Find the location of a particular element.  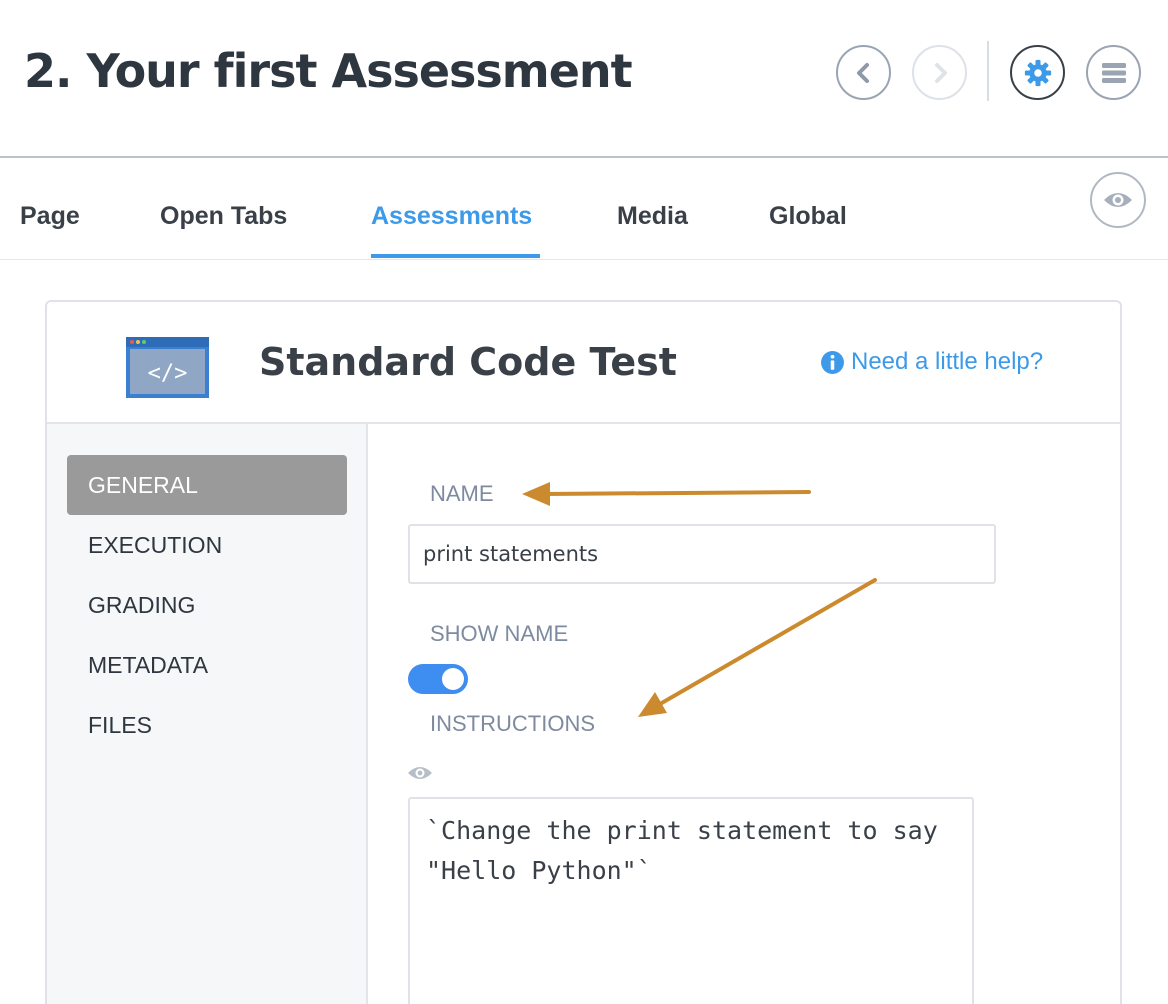

sidebar-item-execution: EXECUTION is located at coordinates (207, 545).